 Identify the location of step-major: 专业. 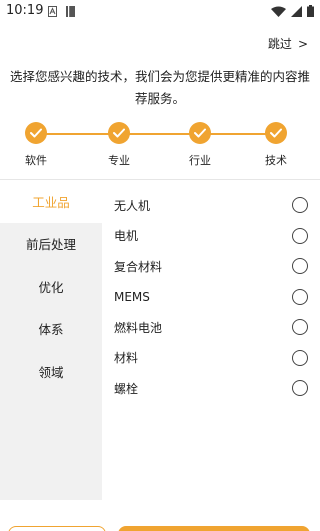
(119, 145).